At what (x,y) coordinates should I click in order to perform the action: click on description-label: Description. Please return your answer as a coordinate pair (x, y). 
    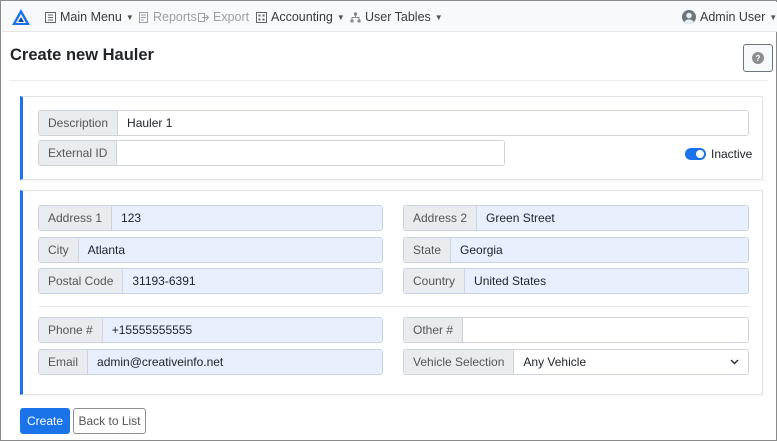
    Looking at the image, I should click on (79, 123).